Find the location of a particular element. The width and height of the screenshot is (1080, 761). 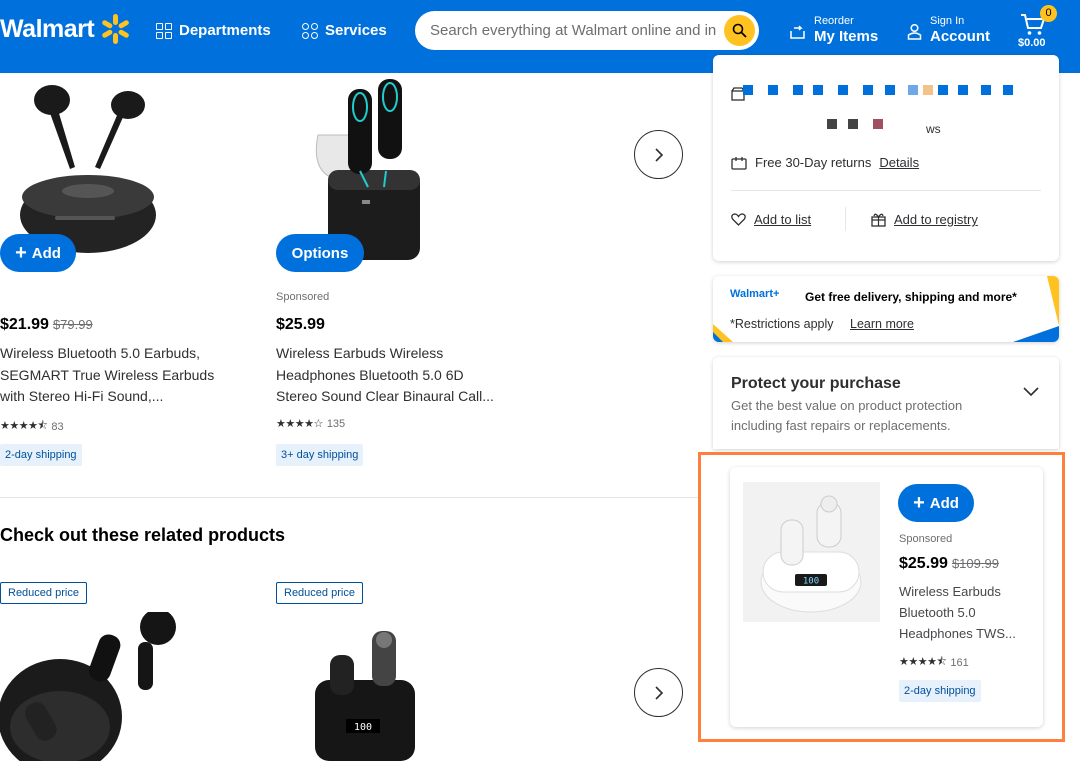

product-price: $21.99 $79.99 is located at coordinates (46, 325).